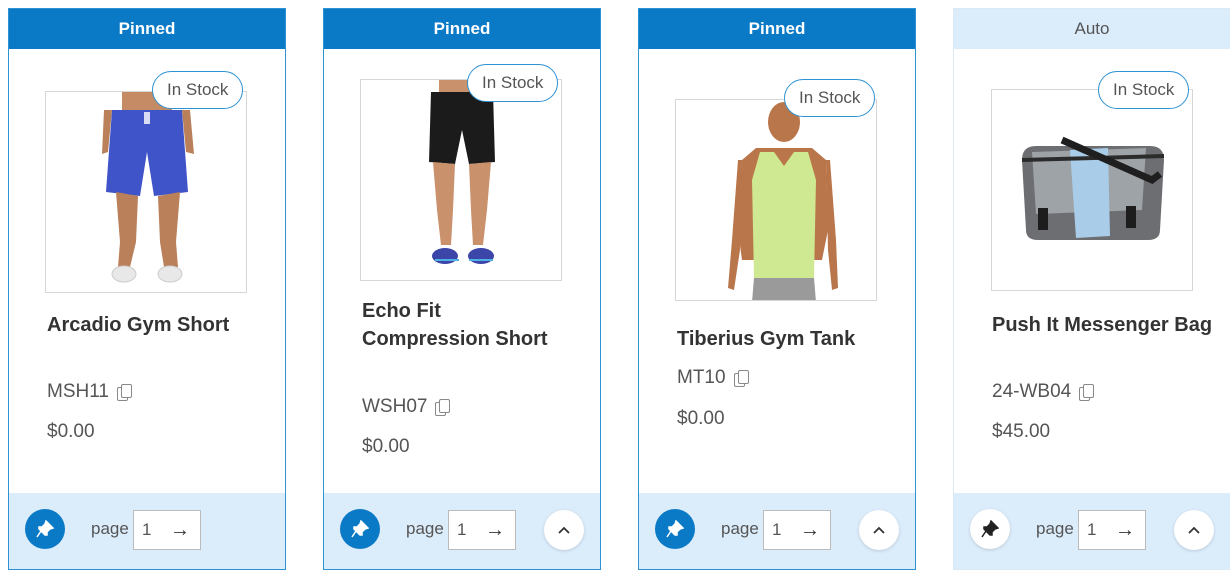  I want to click on card-mode-header: Auto, so click(1092, 29).